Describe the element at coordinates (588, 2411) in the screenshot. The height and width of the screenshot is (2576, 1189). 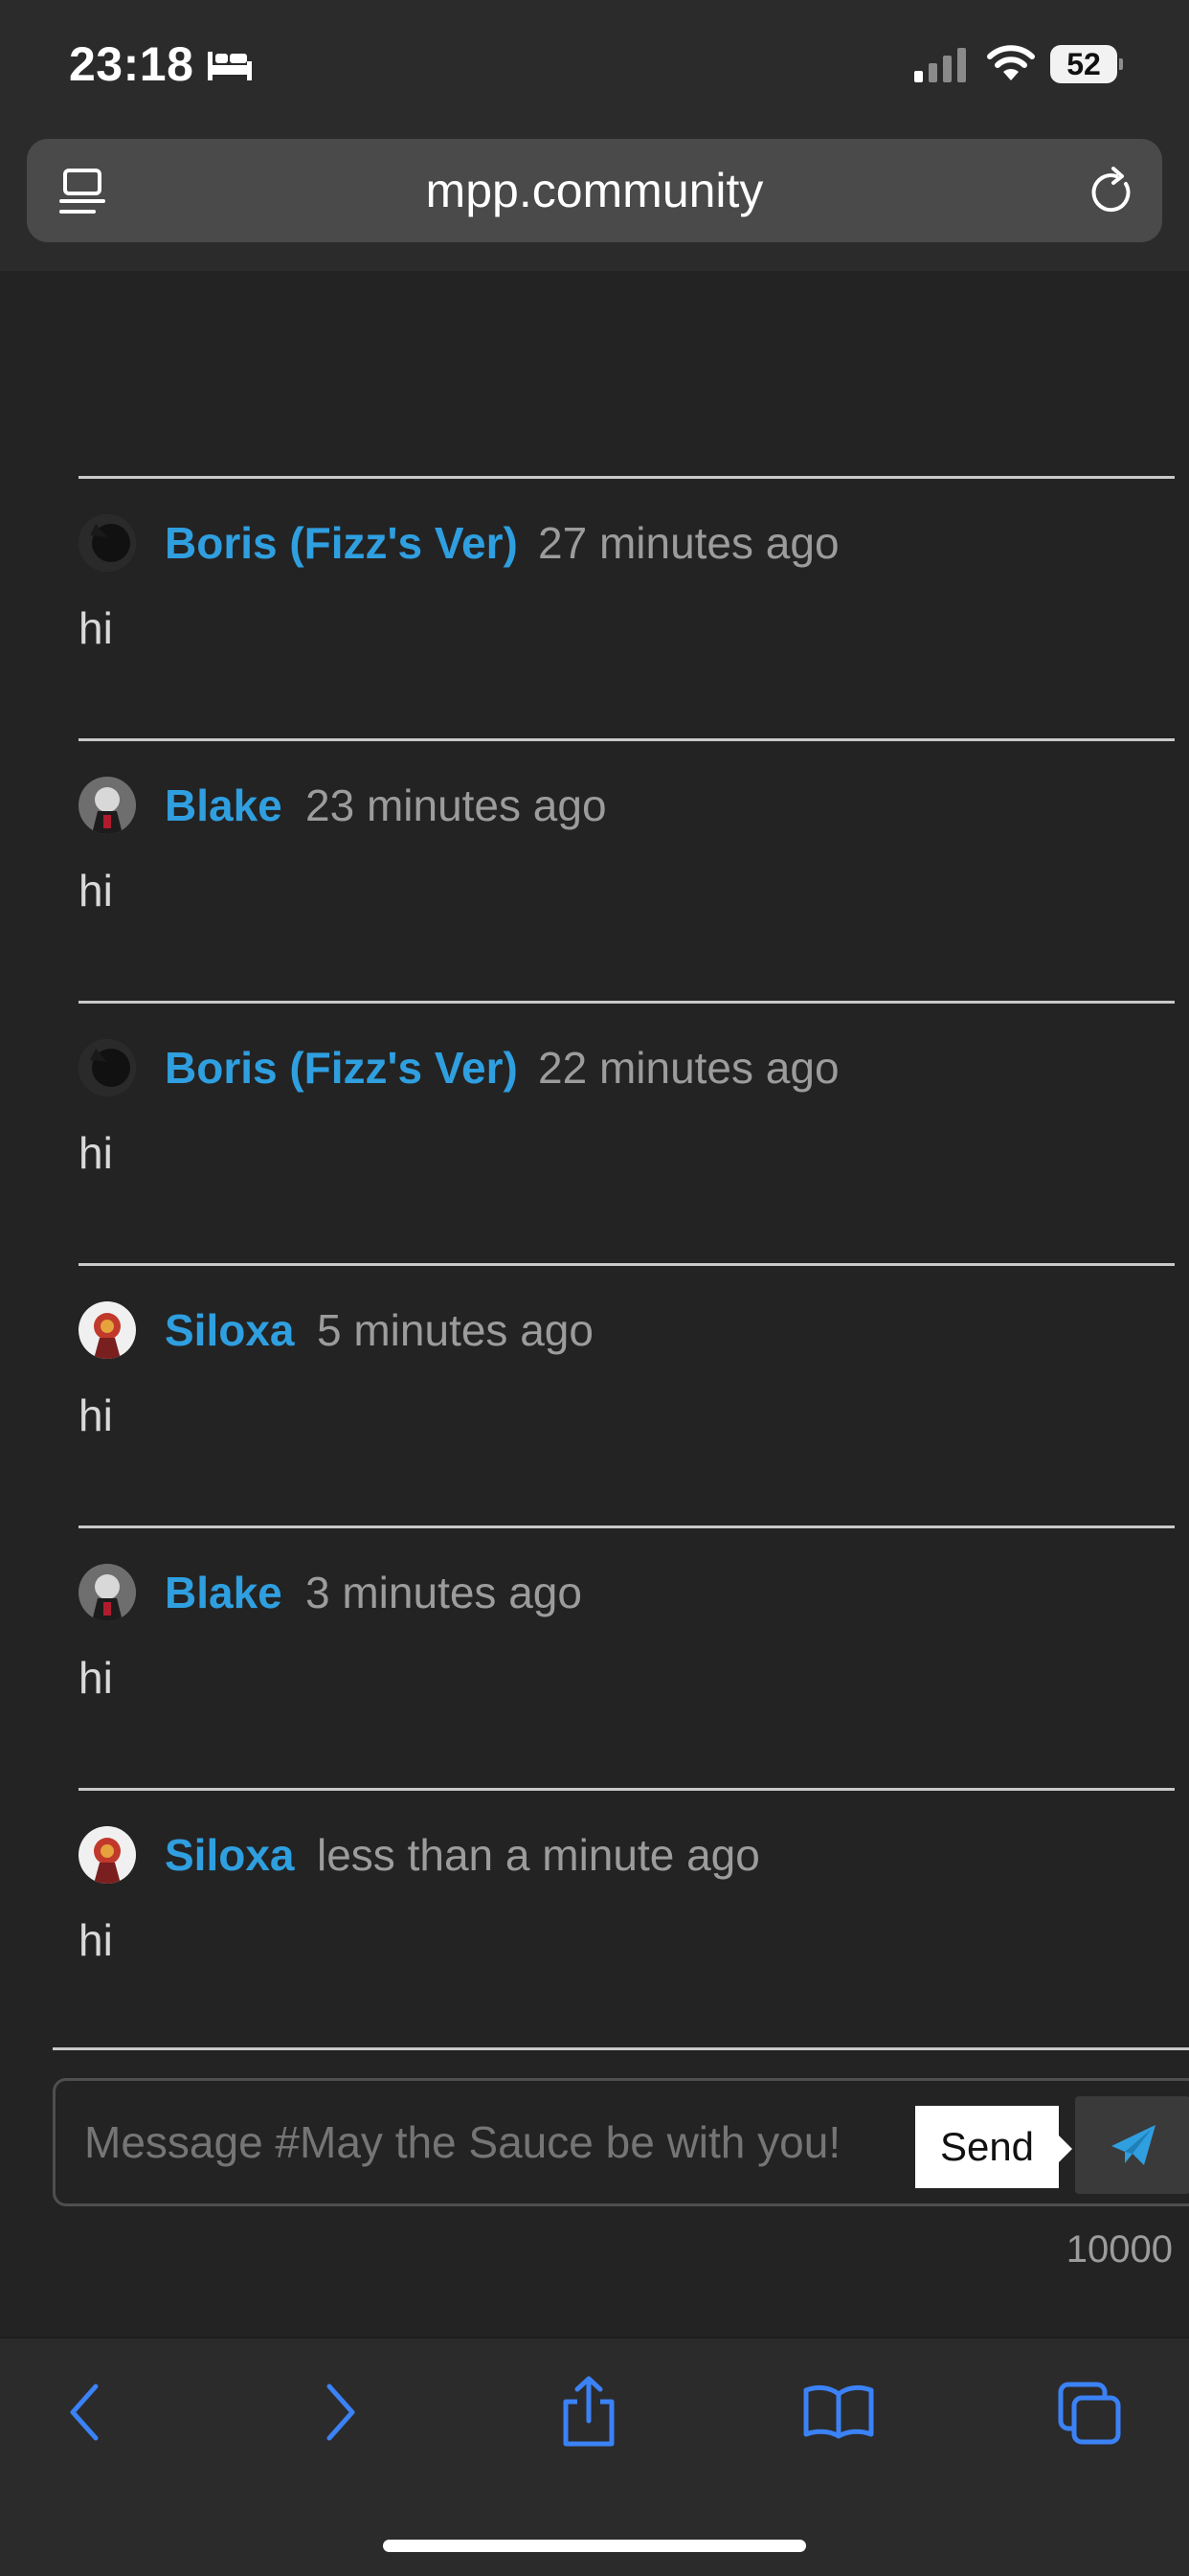
I see `share-icon` at that location.